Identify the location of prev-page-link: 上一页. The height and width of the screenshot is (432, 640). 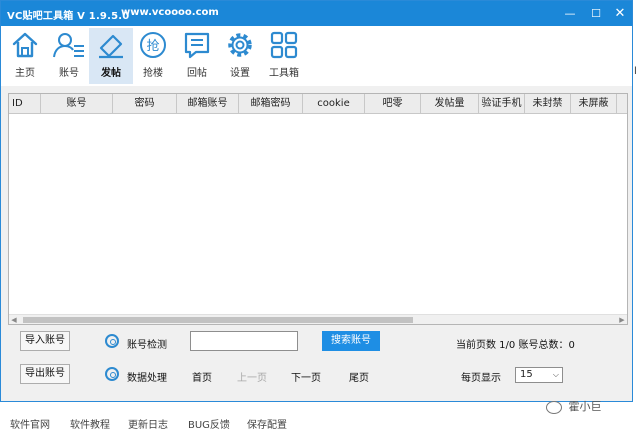
(252, 376).